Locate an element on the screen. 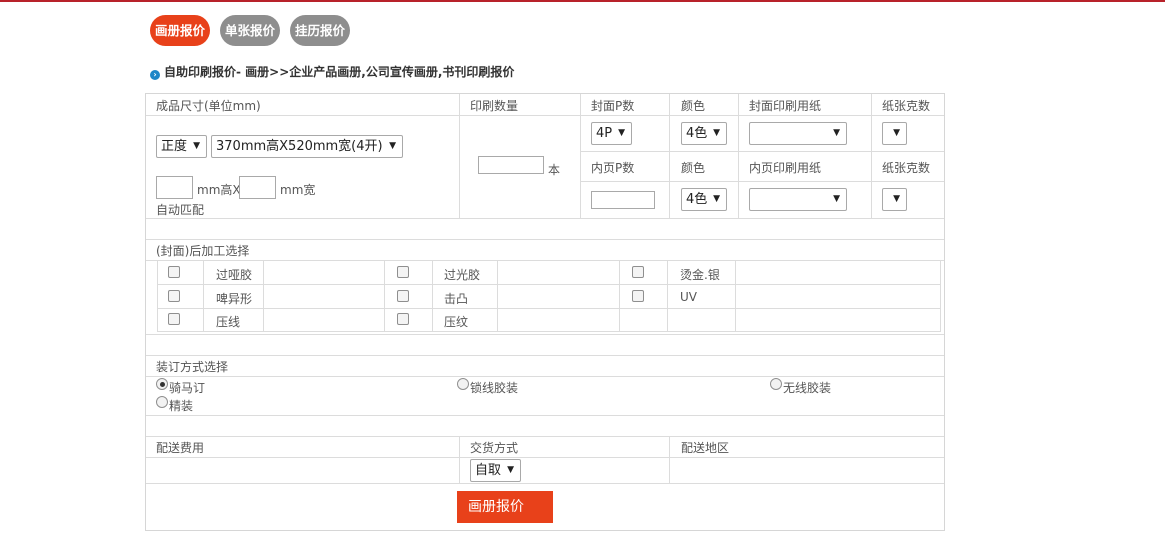  radio-hardcover is located at coordinates (162, 402).